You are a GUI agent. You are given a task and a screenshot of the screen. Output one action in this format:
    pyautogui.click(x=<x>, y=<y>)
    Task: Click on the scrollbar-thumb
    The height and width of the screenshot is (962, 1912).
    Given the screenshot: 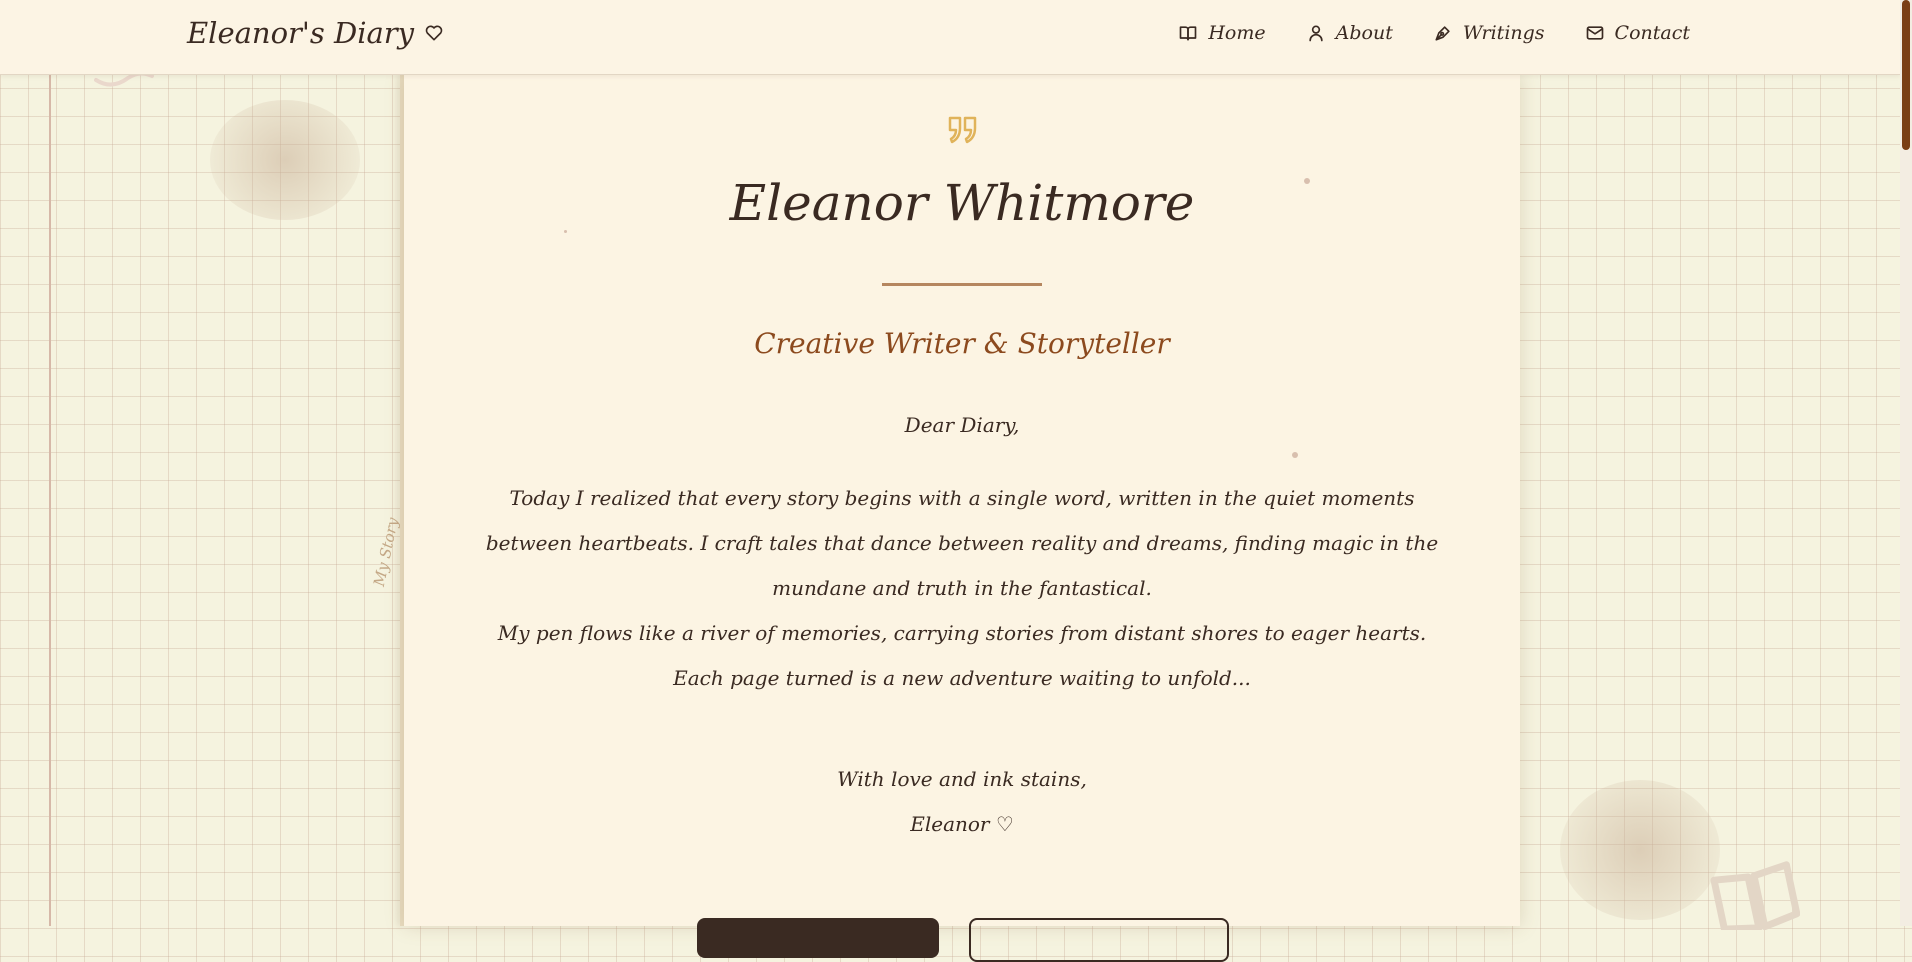 What is the action you would take?
    pyautogui.click(x=1906, y=75)
    